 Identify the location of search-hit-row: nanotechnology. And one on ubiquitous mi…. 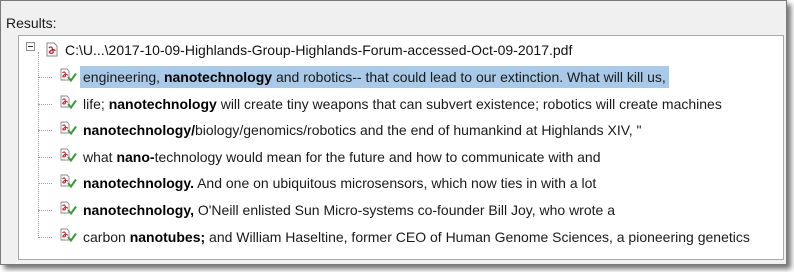
(410, 184).